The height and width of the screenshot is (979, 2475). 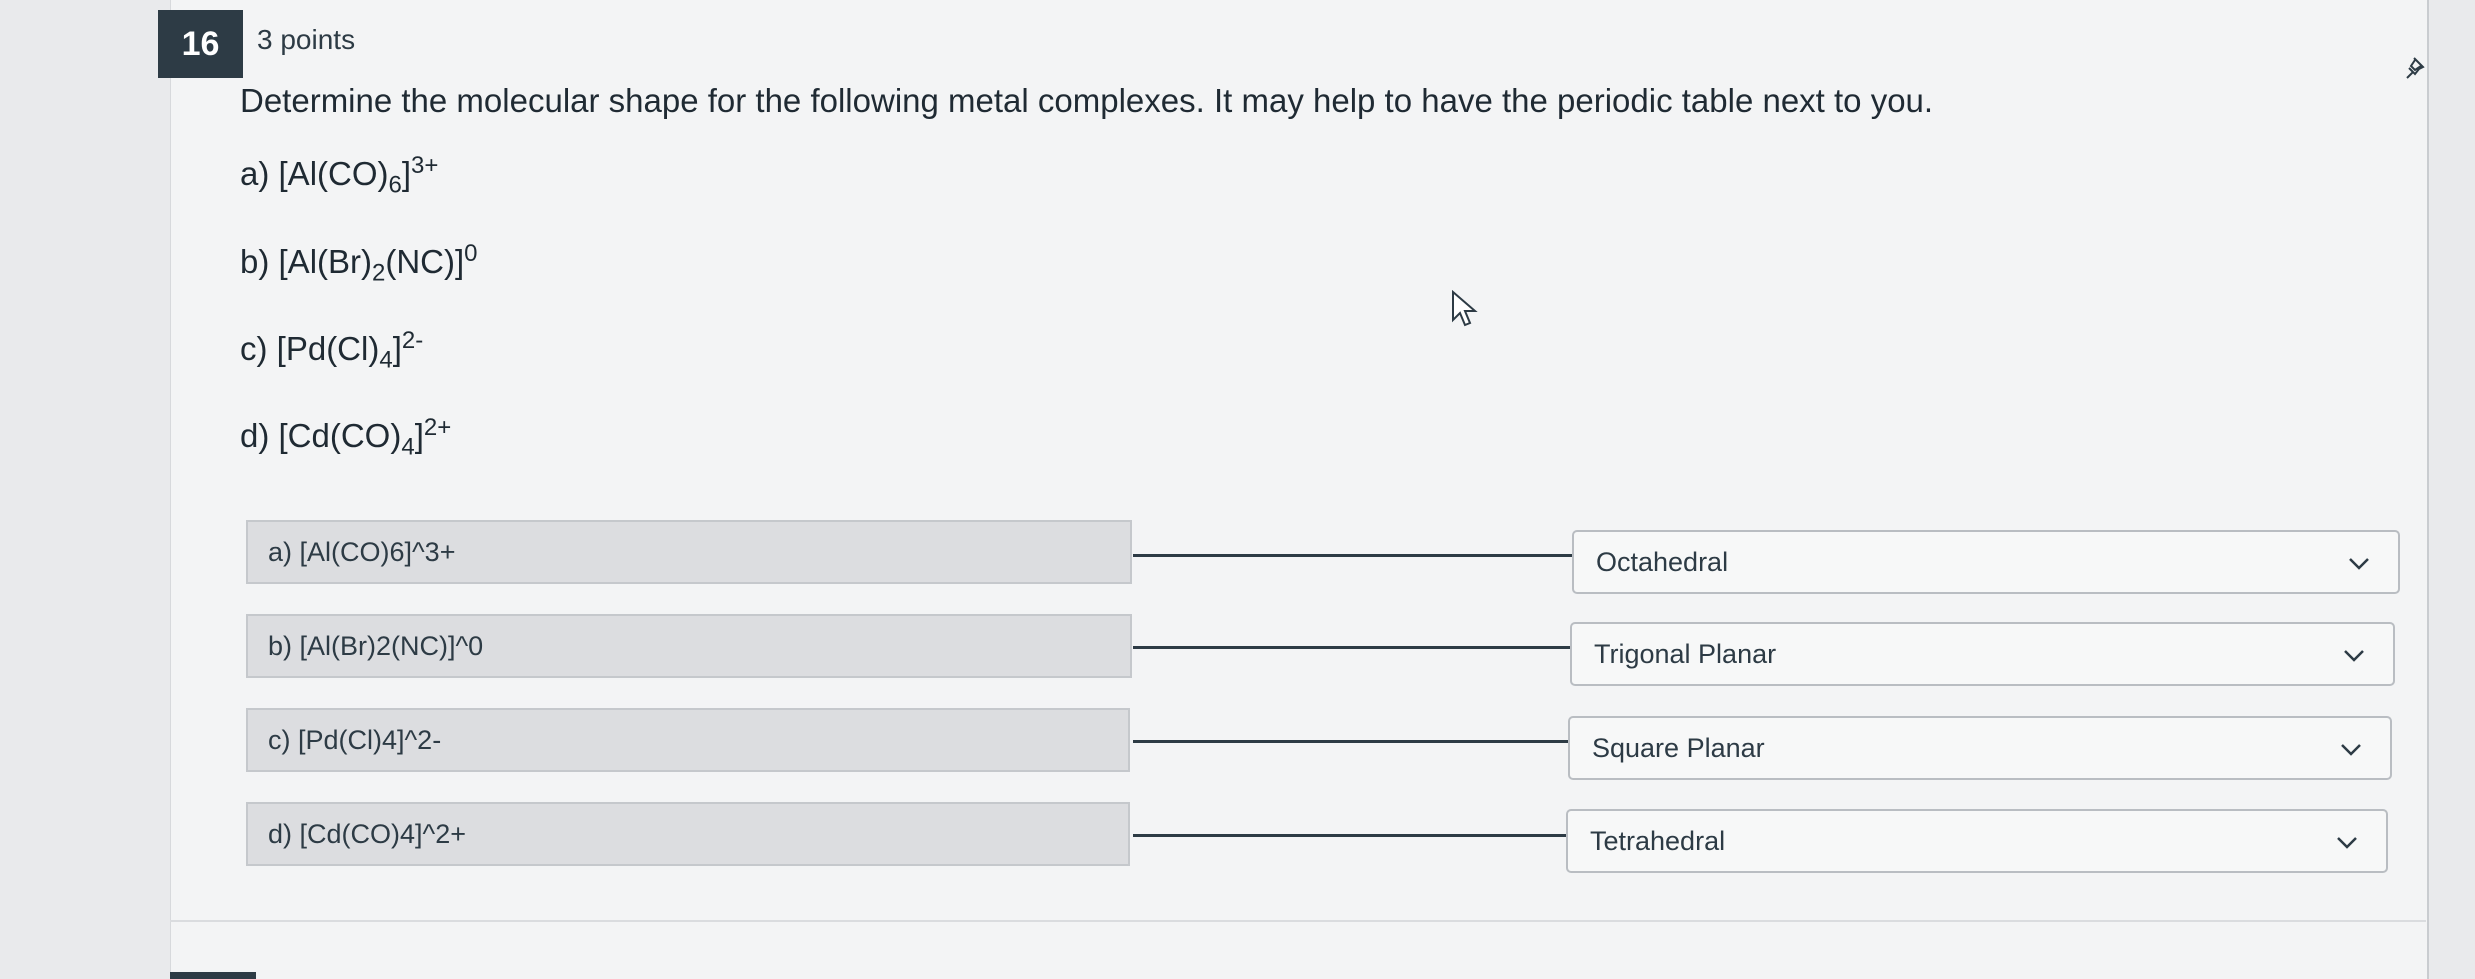 I want to click on formula-c: c) [Pd(Cl)4]2-, so click(x=331, y=351).